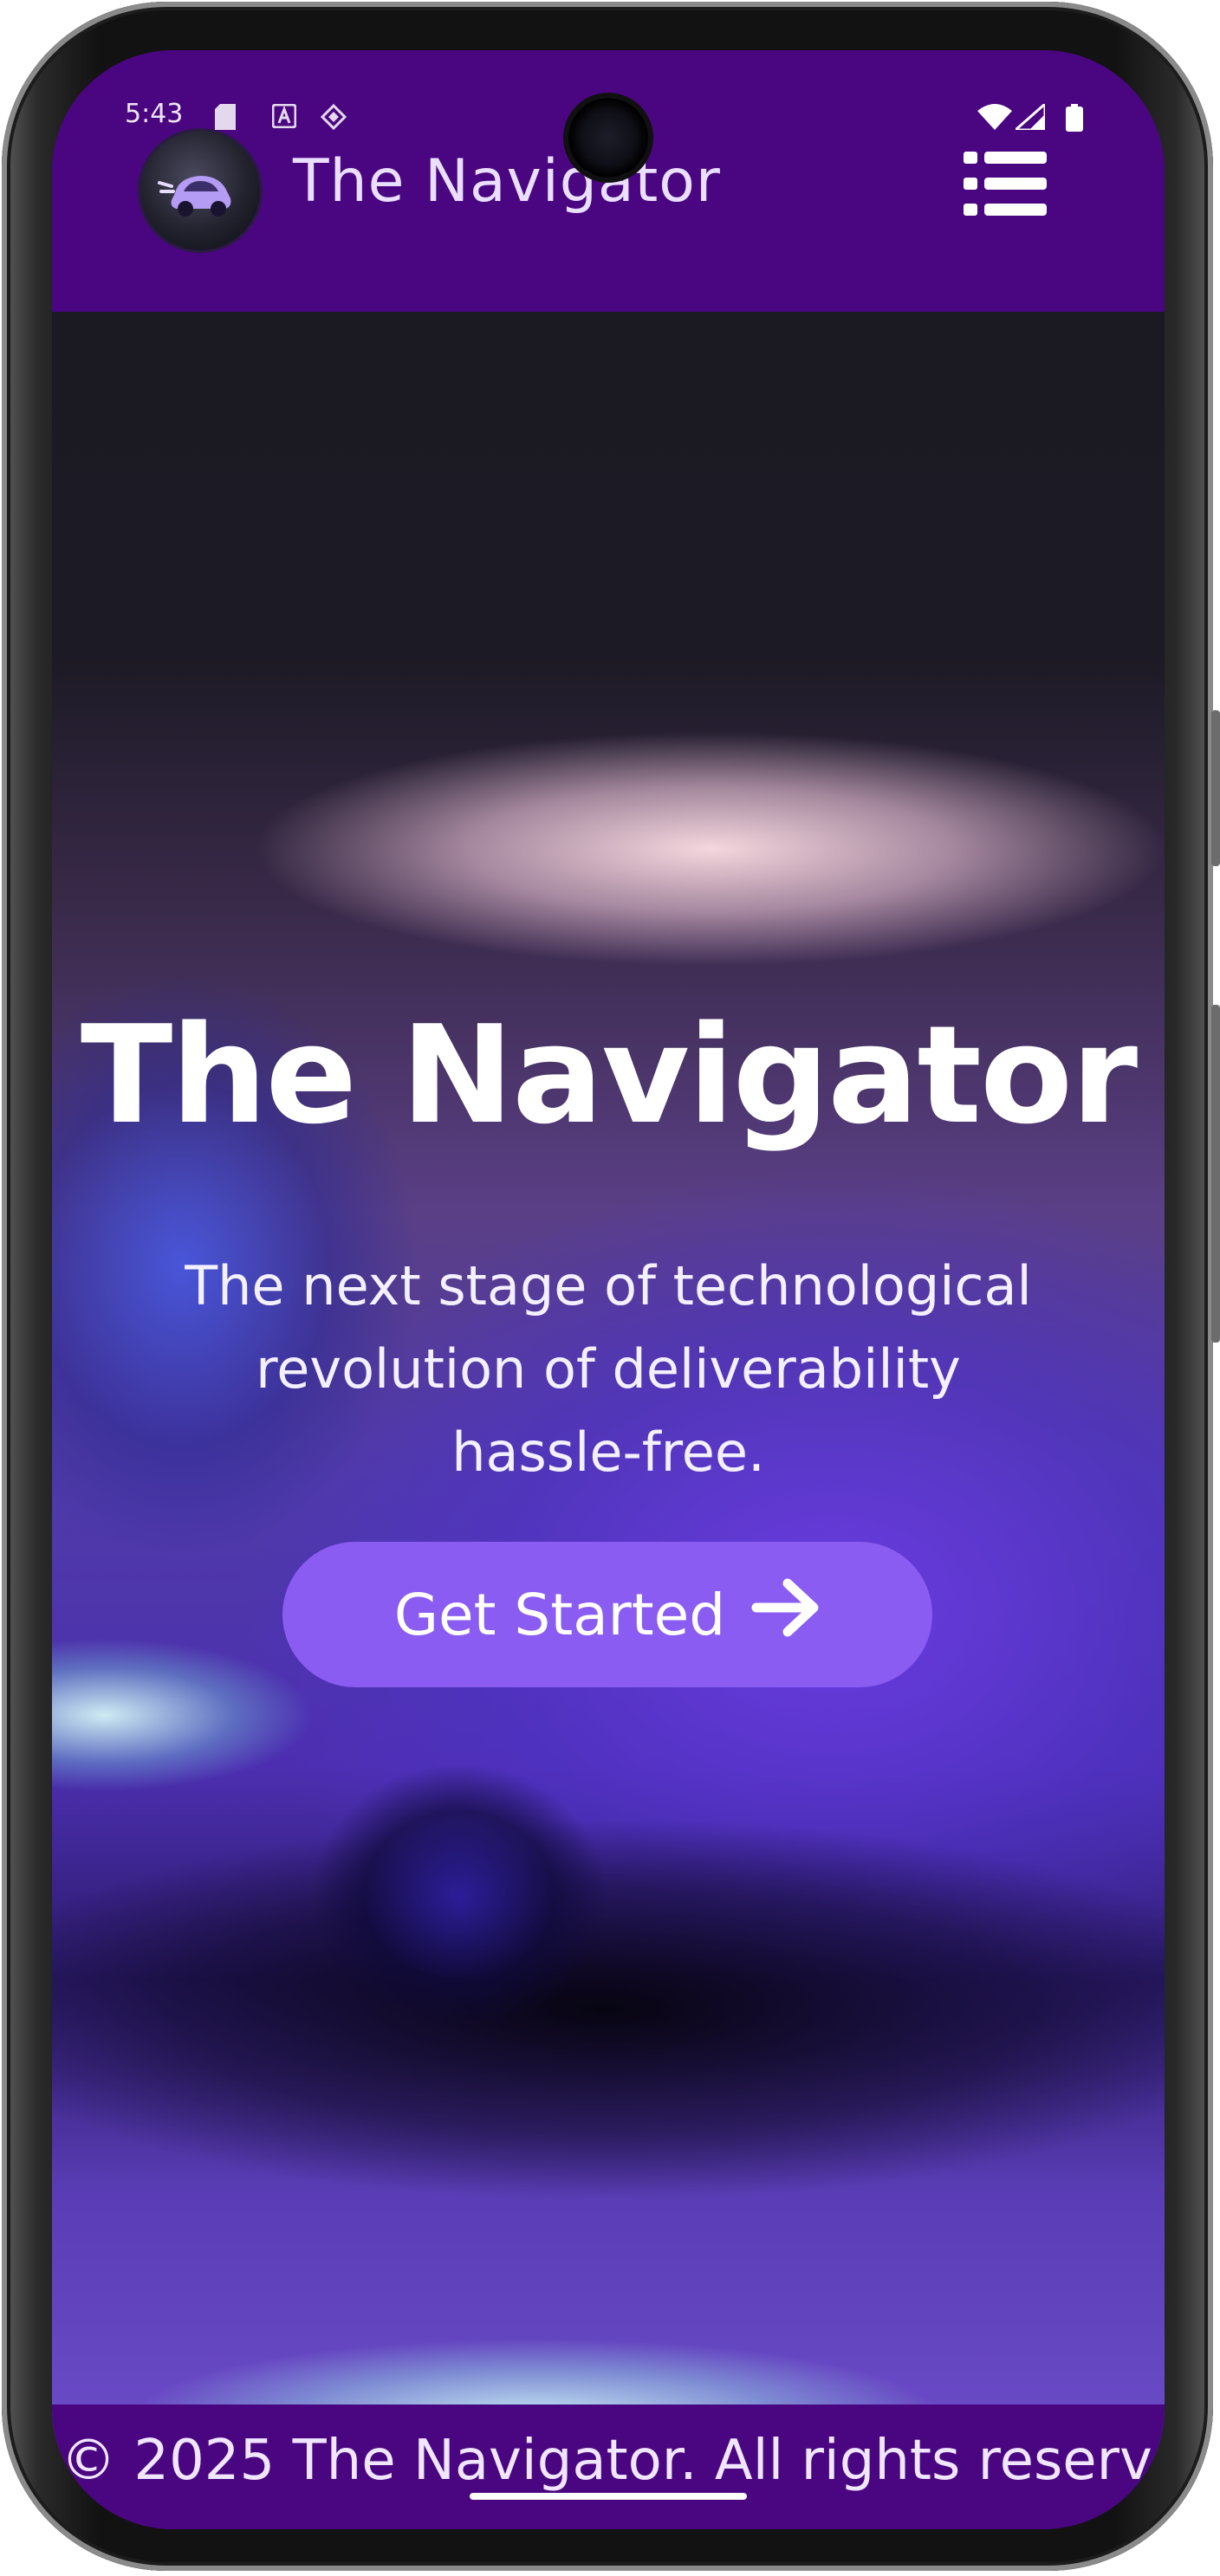  Describe the element at coordinates (1005, 183) in the screenshot. I see `list-menu-icon` at that location.